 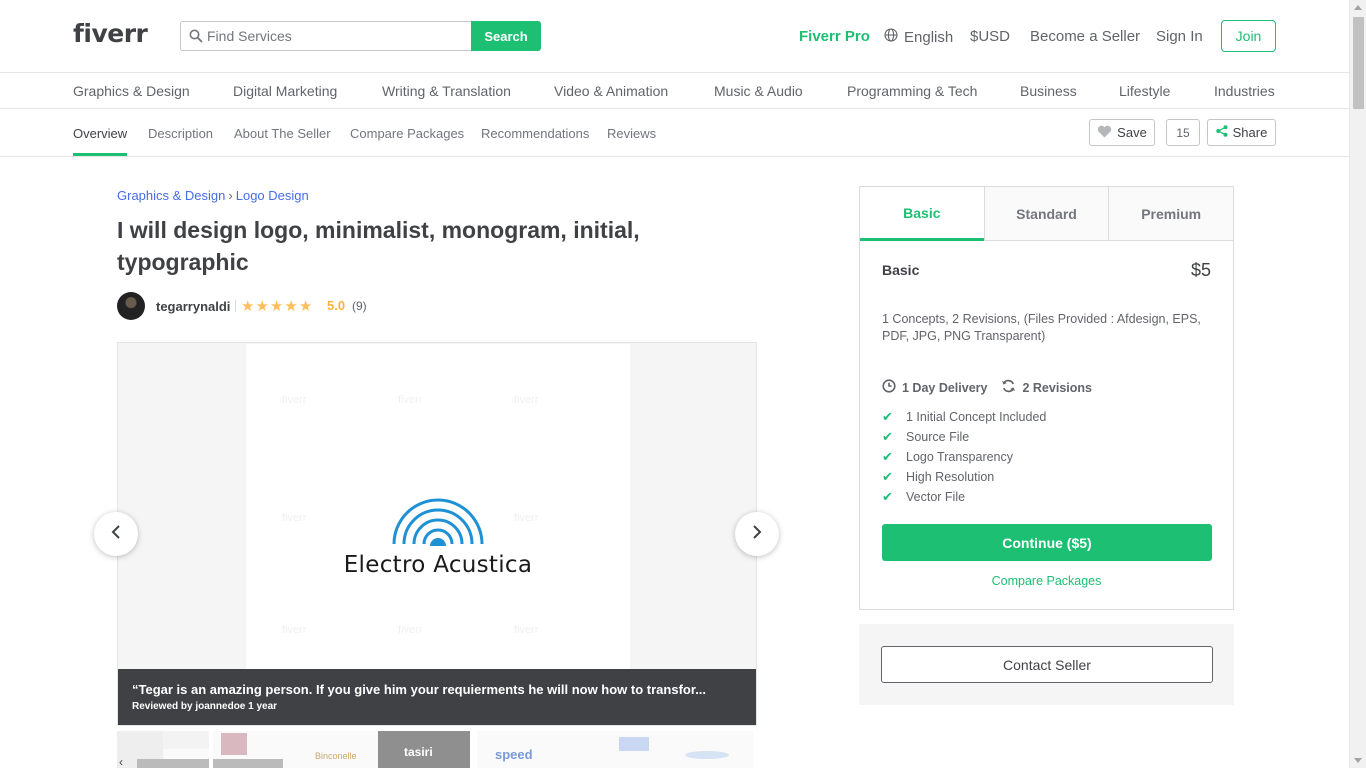 I want to click on breadcrumb-graphics-design: Graphics & Design, so click(x=171, y=195).